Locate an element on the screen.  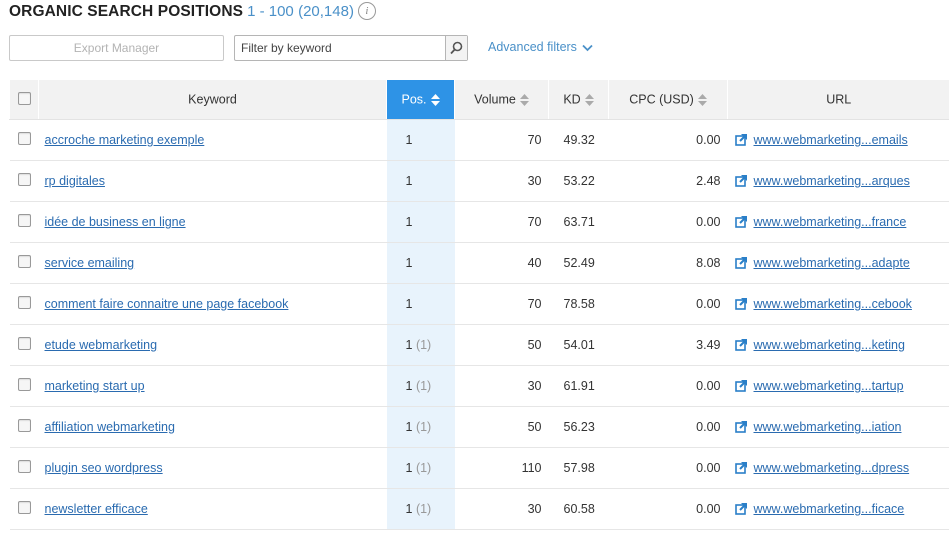
select-all-checkbox is located at coordinates (24, 98).